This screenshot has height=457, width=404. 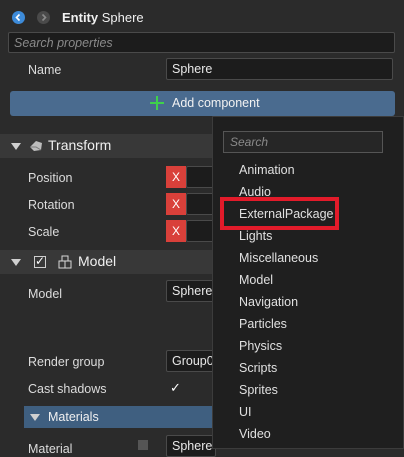 I want to click on name-field: Sphere, so click(x=279, y=69).